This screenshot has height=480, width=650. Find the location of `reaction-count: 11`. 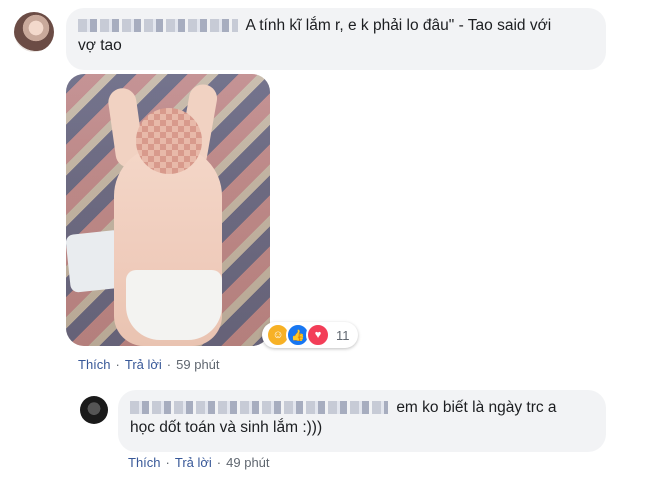

reaction-count: 11 is located at coordinates (343, 335).